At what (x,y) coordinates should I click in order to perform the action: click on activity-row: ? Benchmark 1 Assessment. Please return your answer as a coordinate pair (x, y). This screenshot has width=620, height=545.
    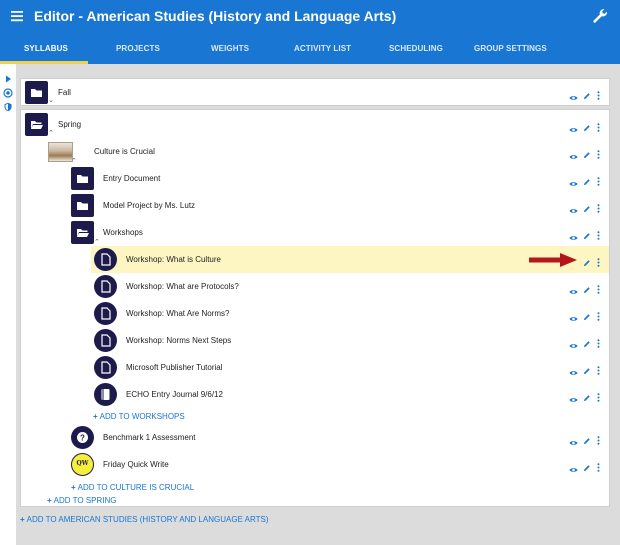
    Looking at the image, I should click on (338, 437).